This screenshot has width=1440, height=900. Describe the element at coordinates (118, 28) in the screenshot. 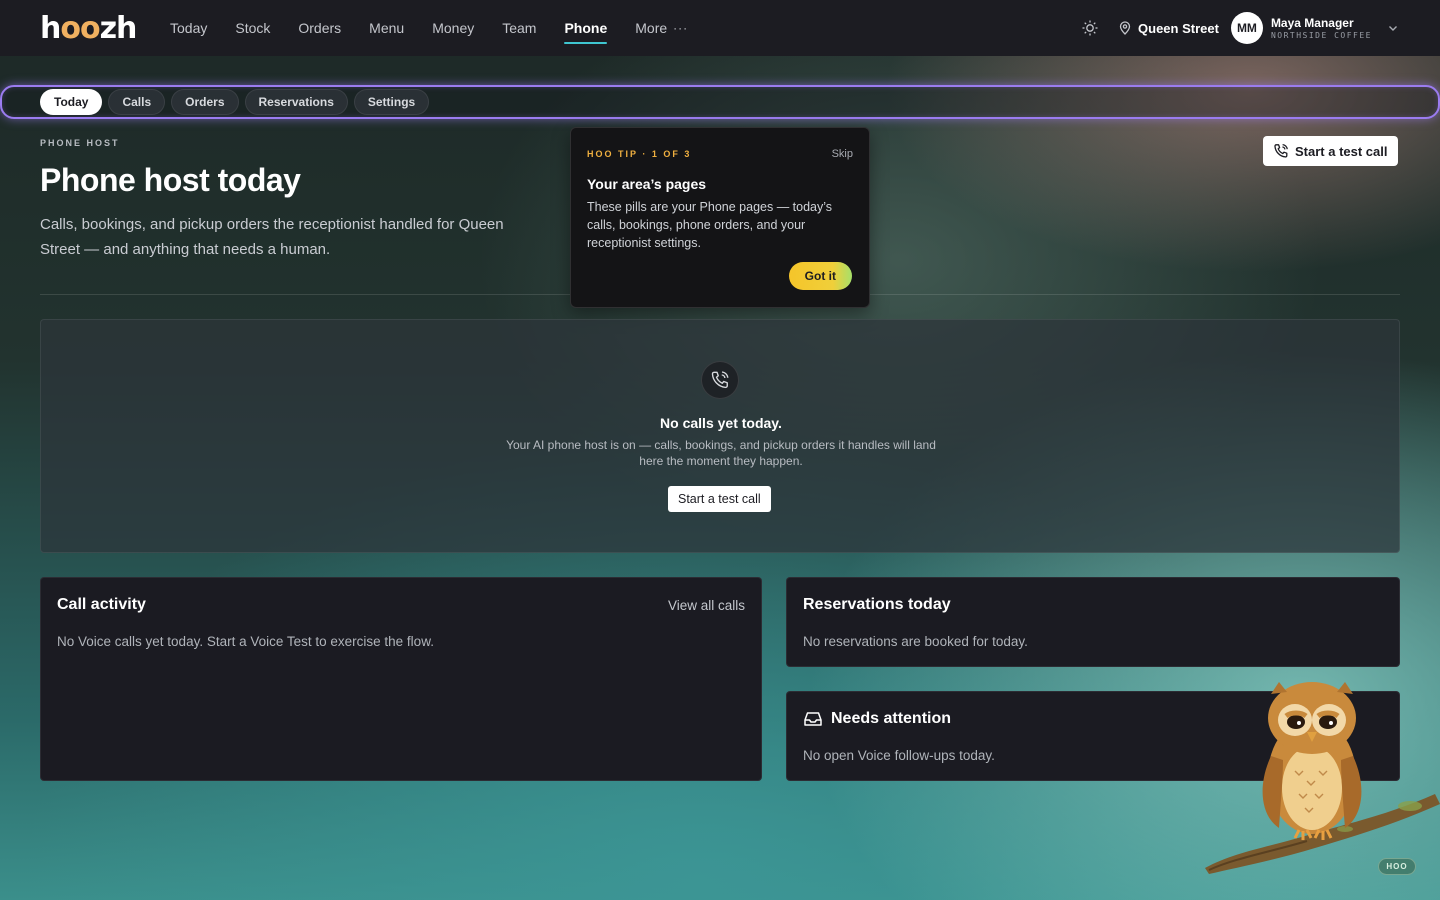

I see `logo-zh: zh` at that location.